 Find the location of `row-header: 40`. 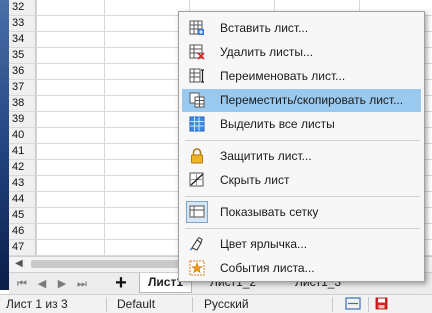

row-header: 40 is located at coordinates (22, 135).